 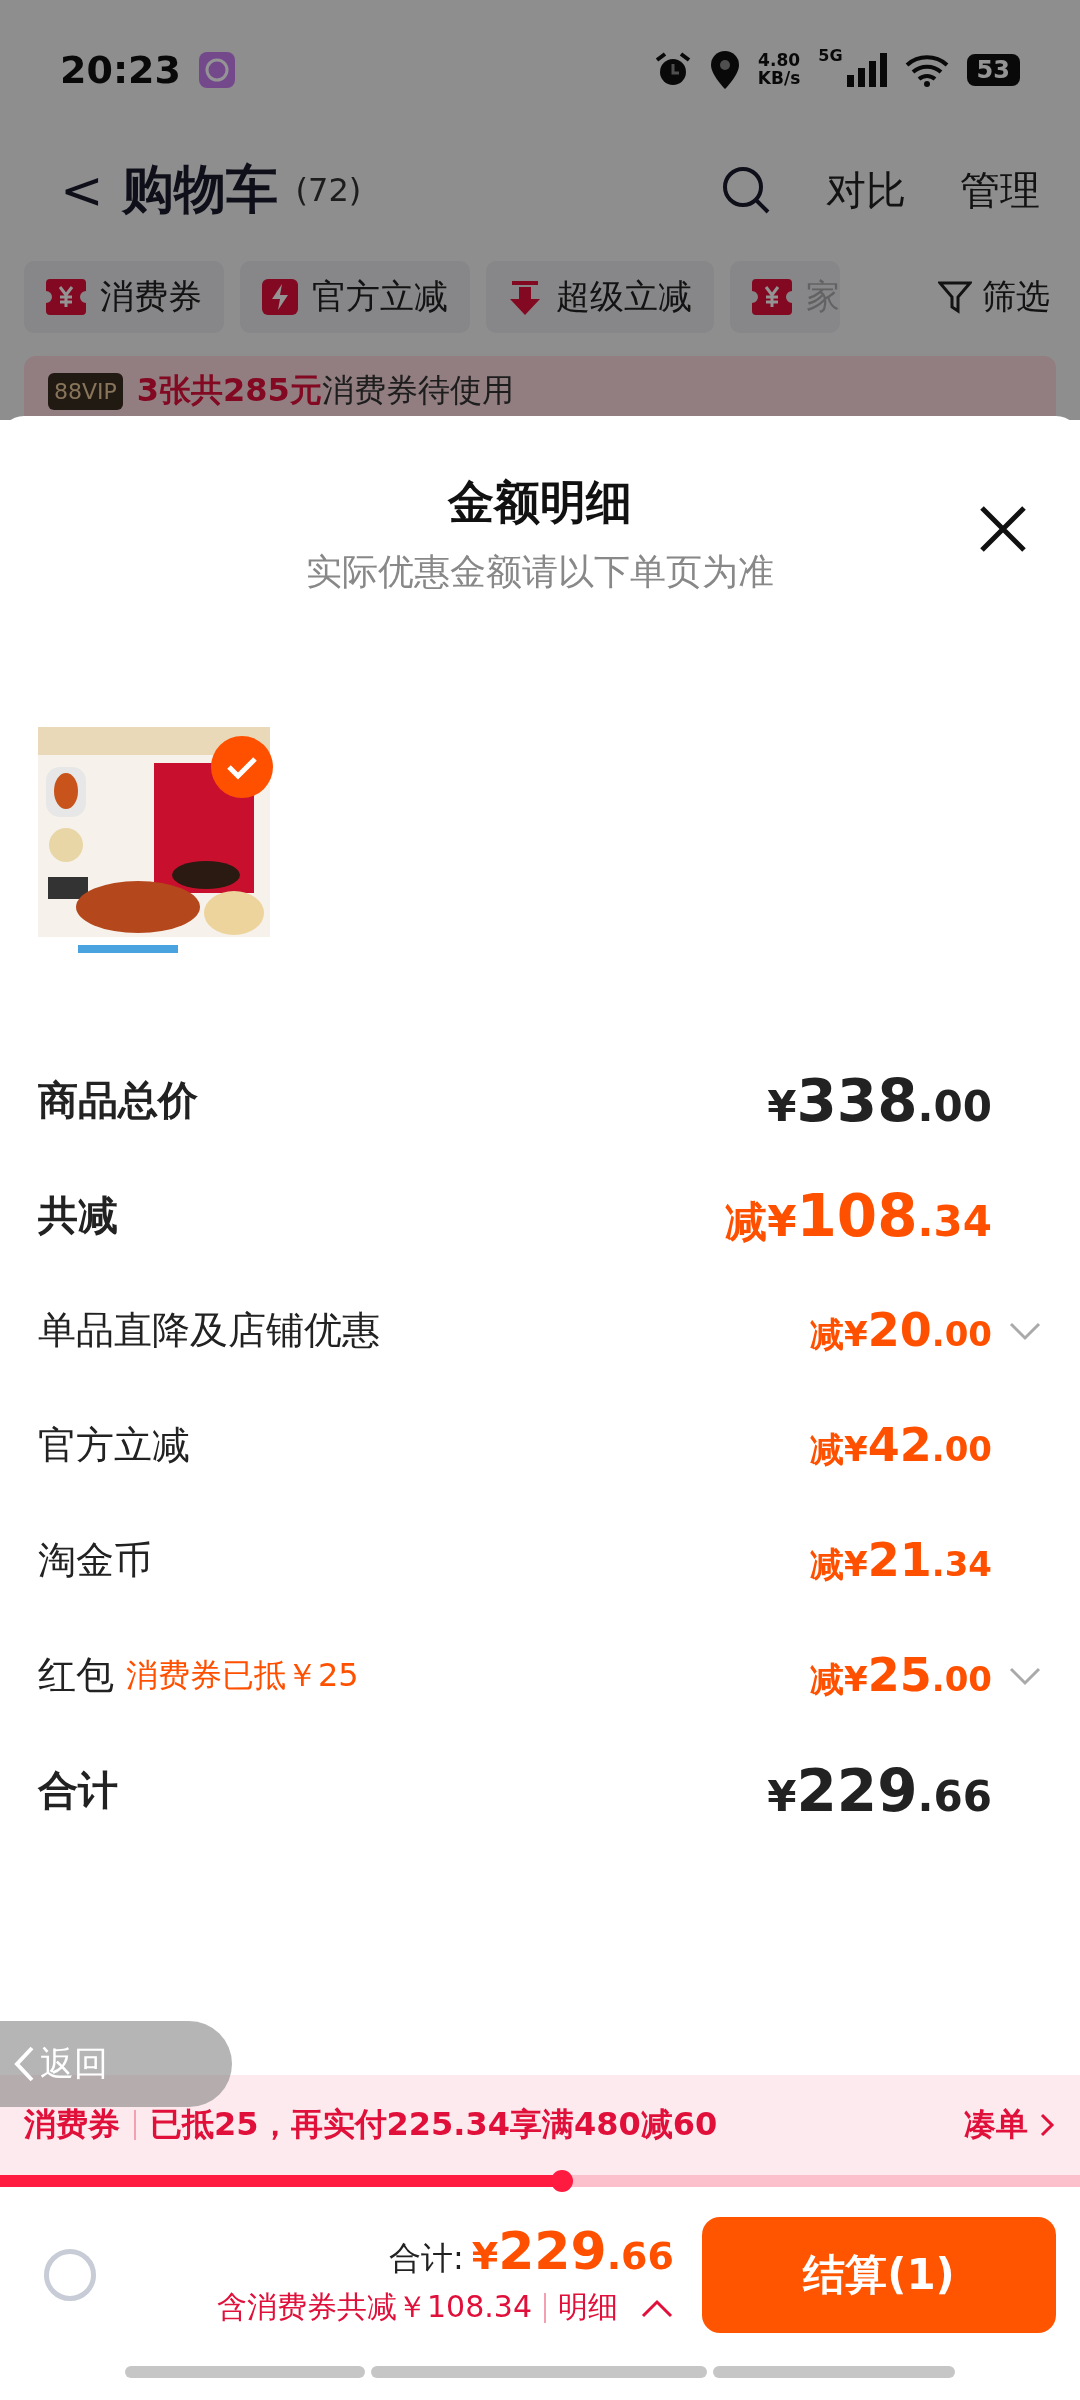 I want to click on amount: ¥229.66, so click(x=879, y=1790).